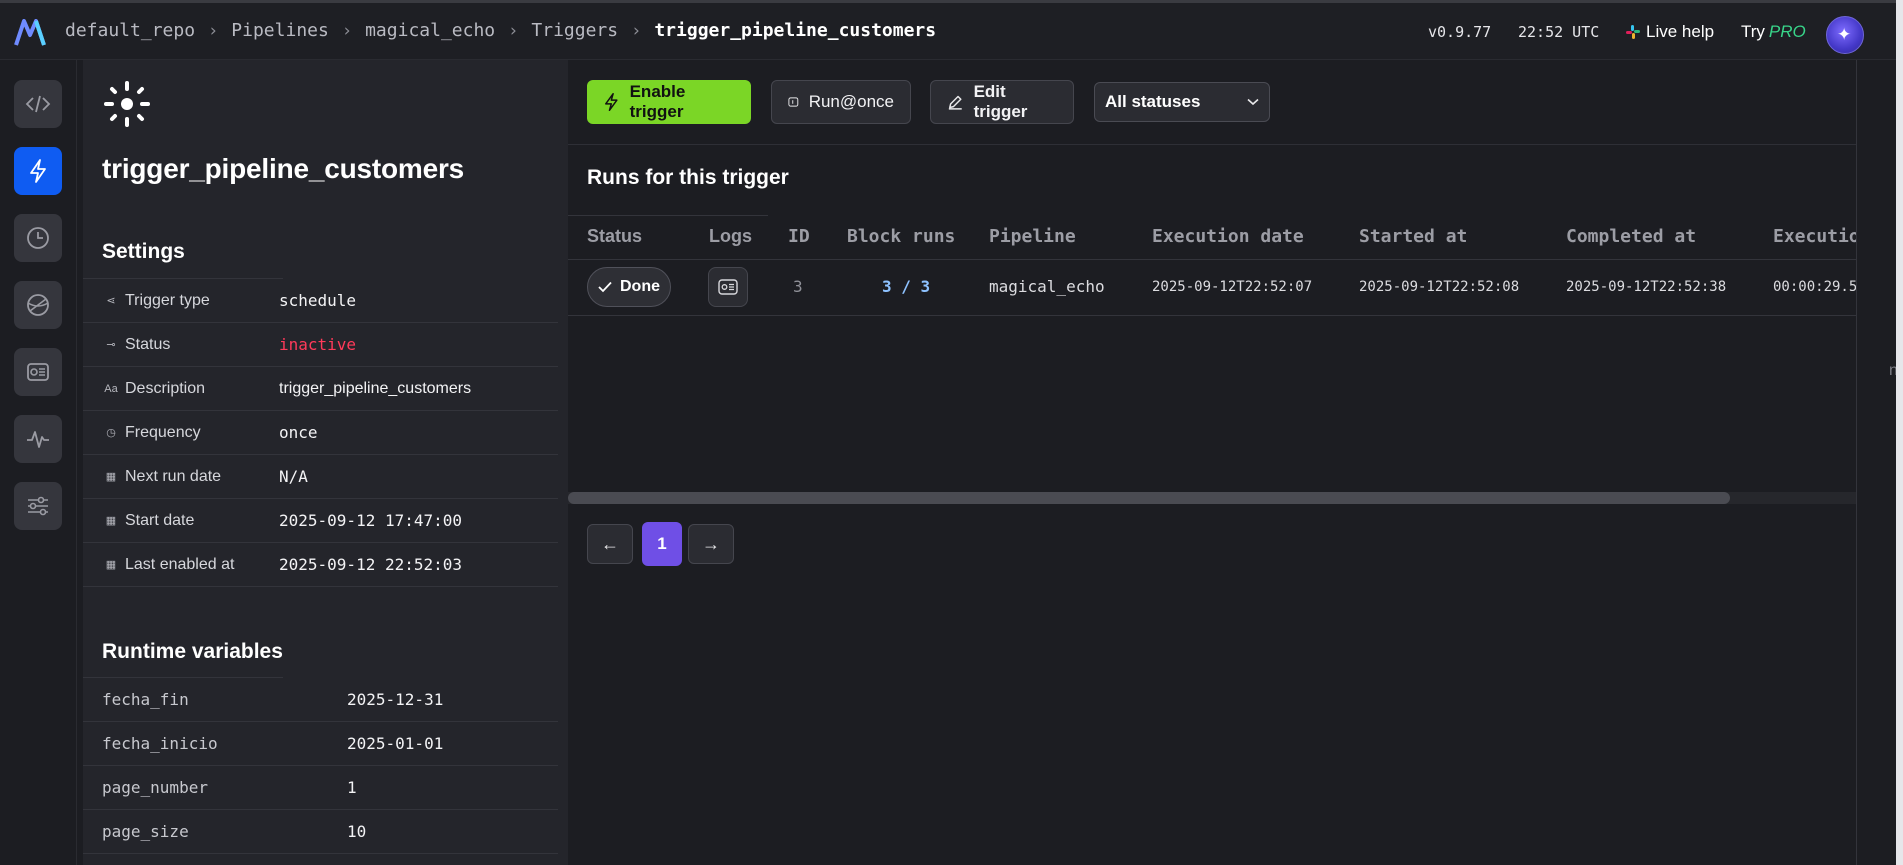 The image size is (1903, 865). Describe the element at coordinates (1670, 32) in the screenshot. I see `live-help-link: Live help` at that location.